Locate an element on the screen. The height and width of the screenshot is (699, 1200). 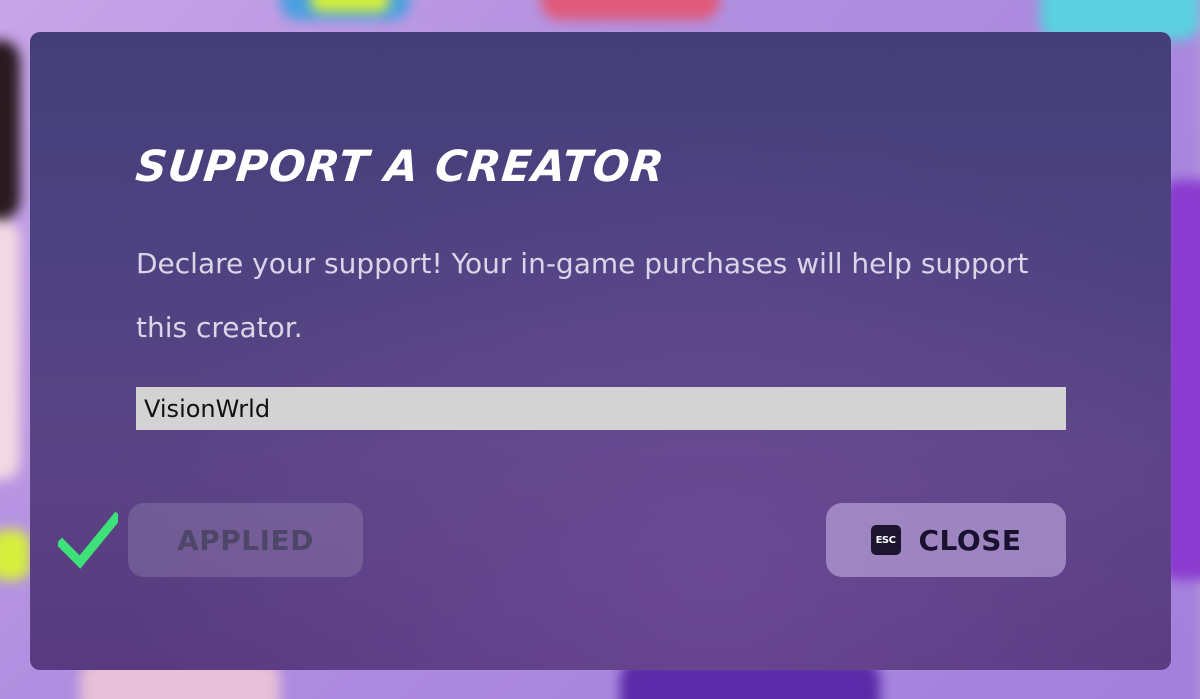
close-button: ESC CLOSE is located at coordinates (946, 540).